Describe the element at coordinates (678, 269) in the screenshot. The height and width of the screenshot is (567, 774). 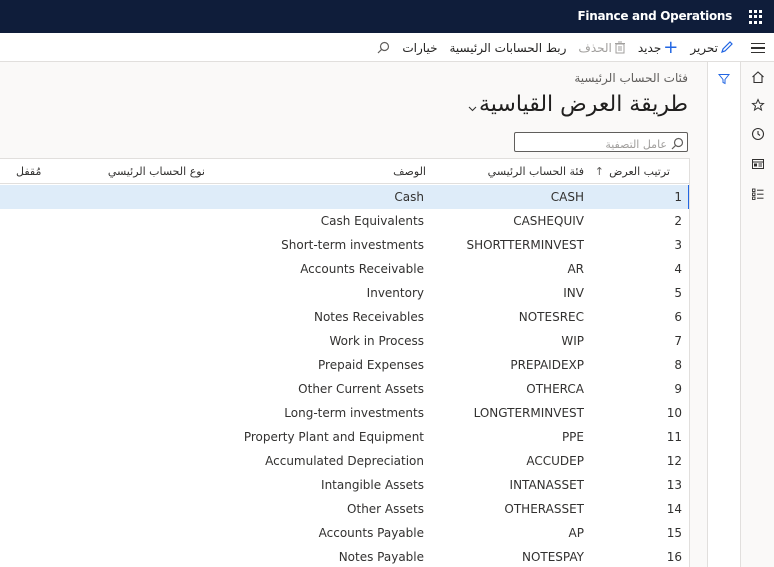
I see `display-order-cell: 4` at that location.